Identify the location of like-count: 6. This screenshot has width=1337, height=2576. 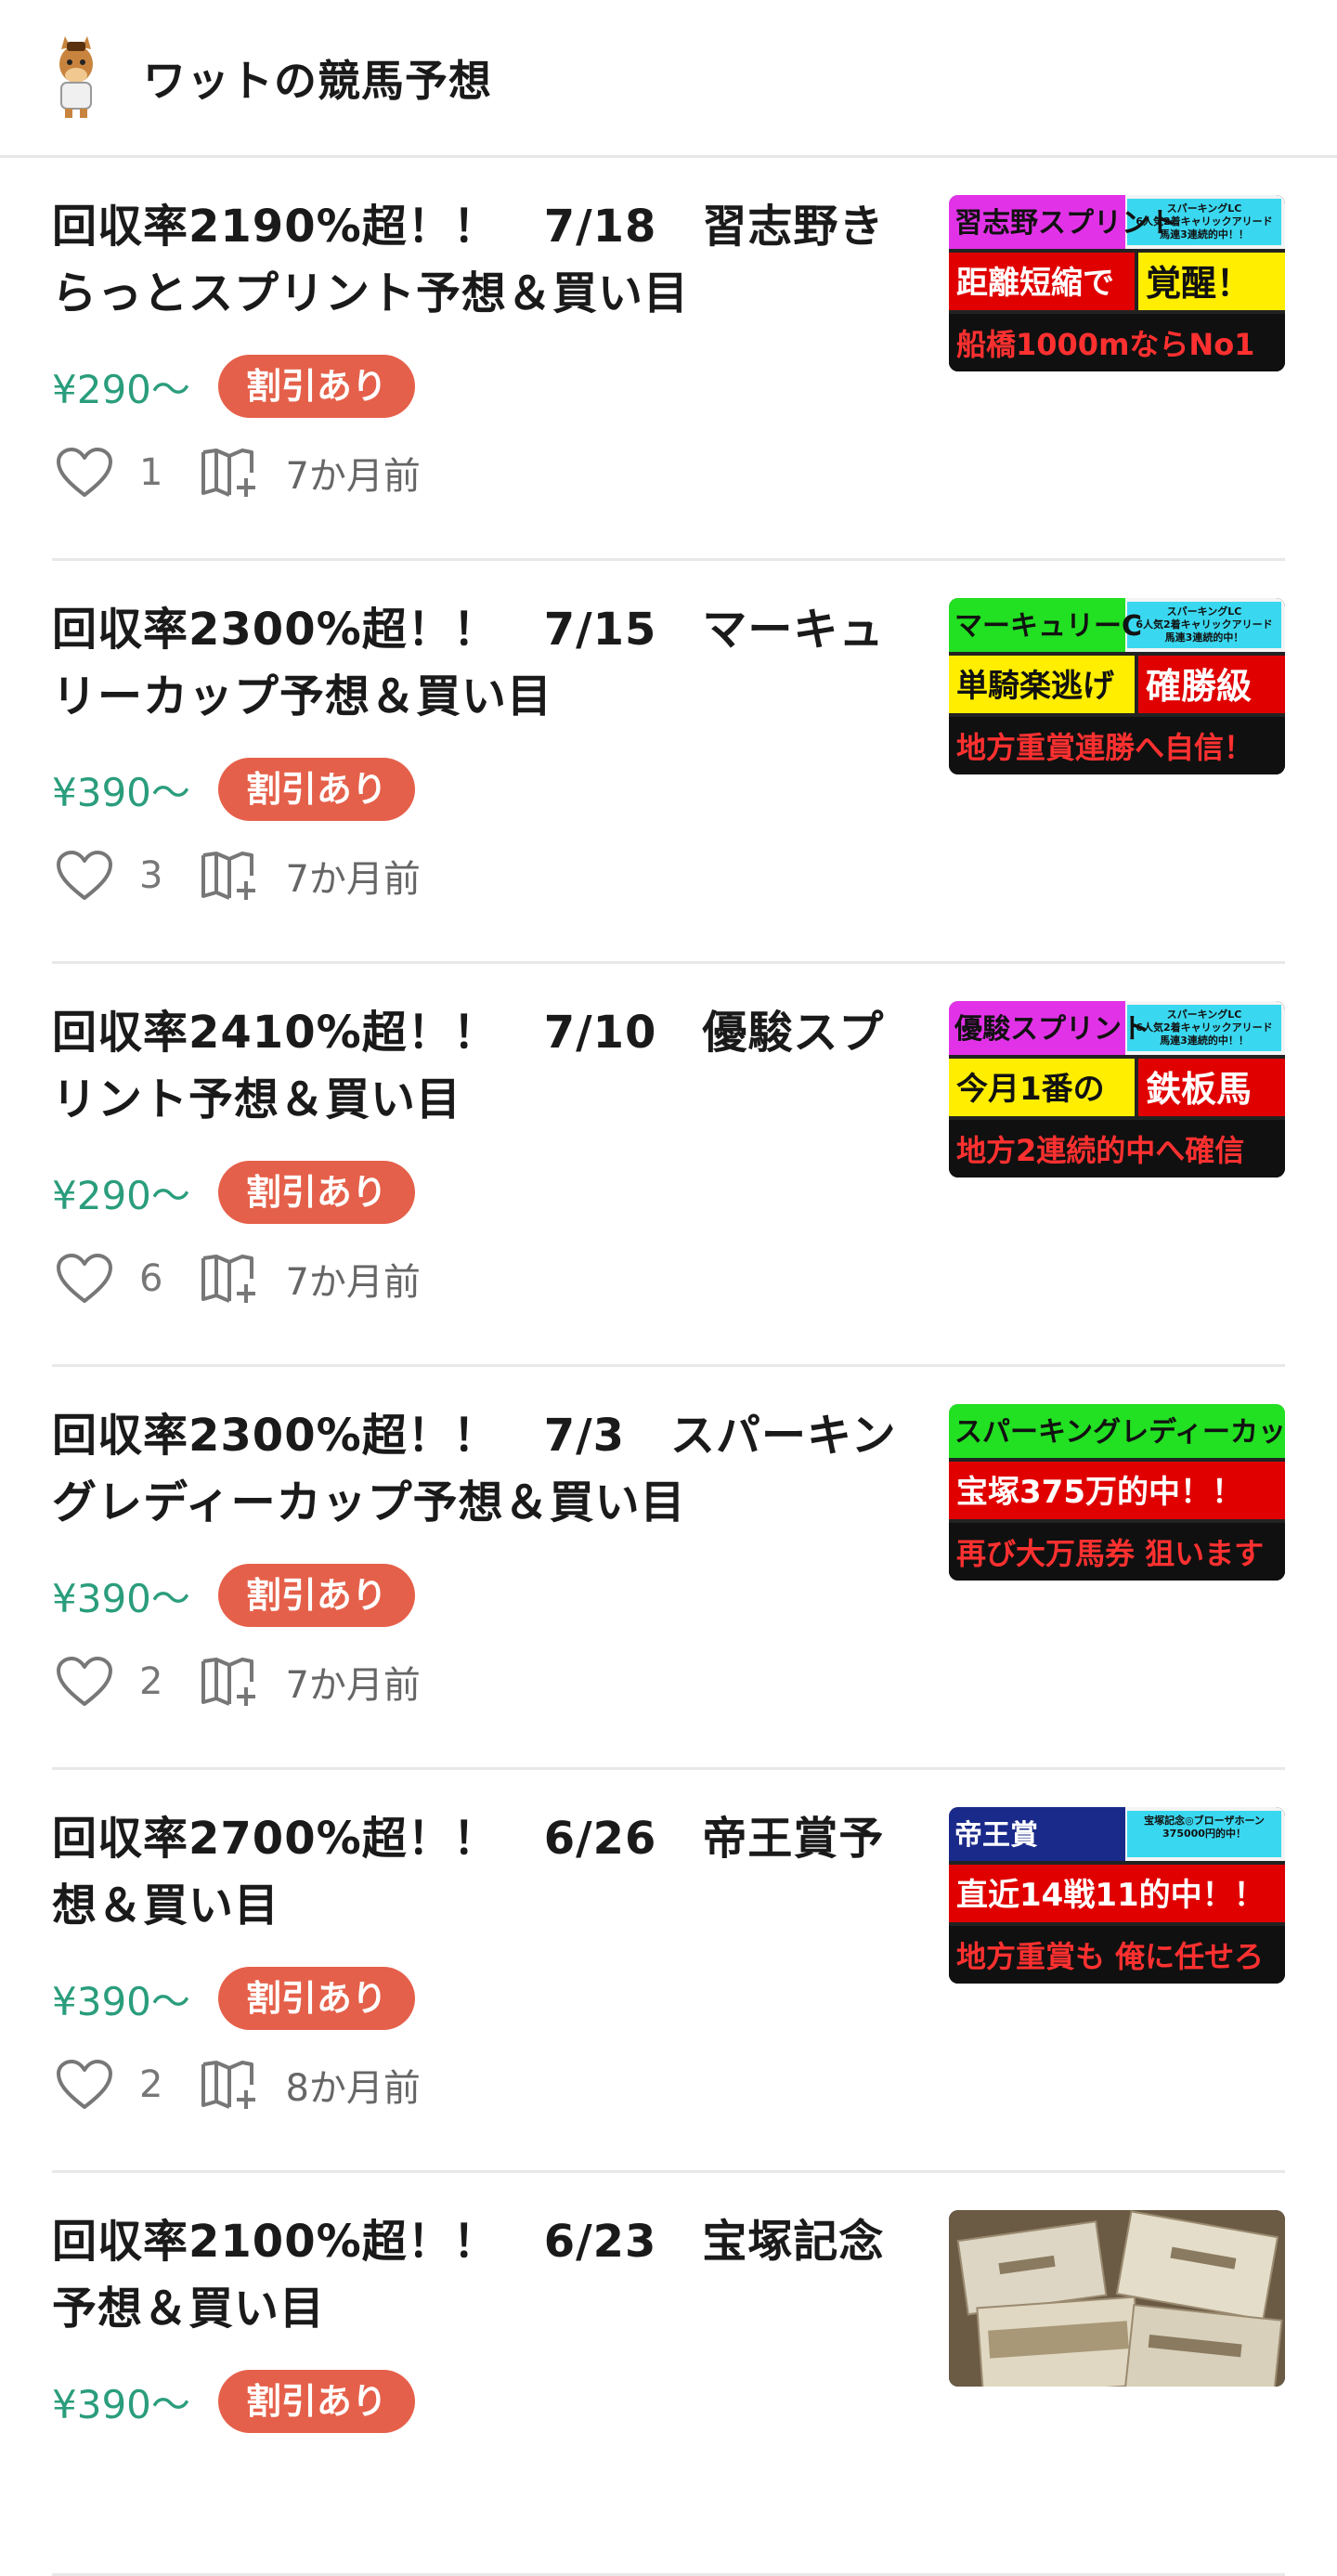
(151, 1278).